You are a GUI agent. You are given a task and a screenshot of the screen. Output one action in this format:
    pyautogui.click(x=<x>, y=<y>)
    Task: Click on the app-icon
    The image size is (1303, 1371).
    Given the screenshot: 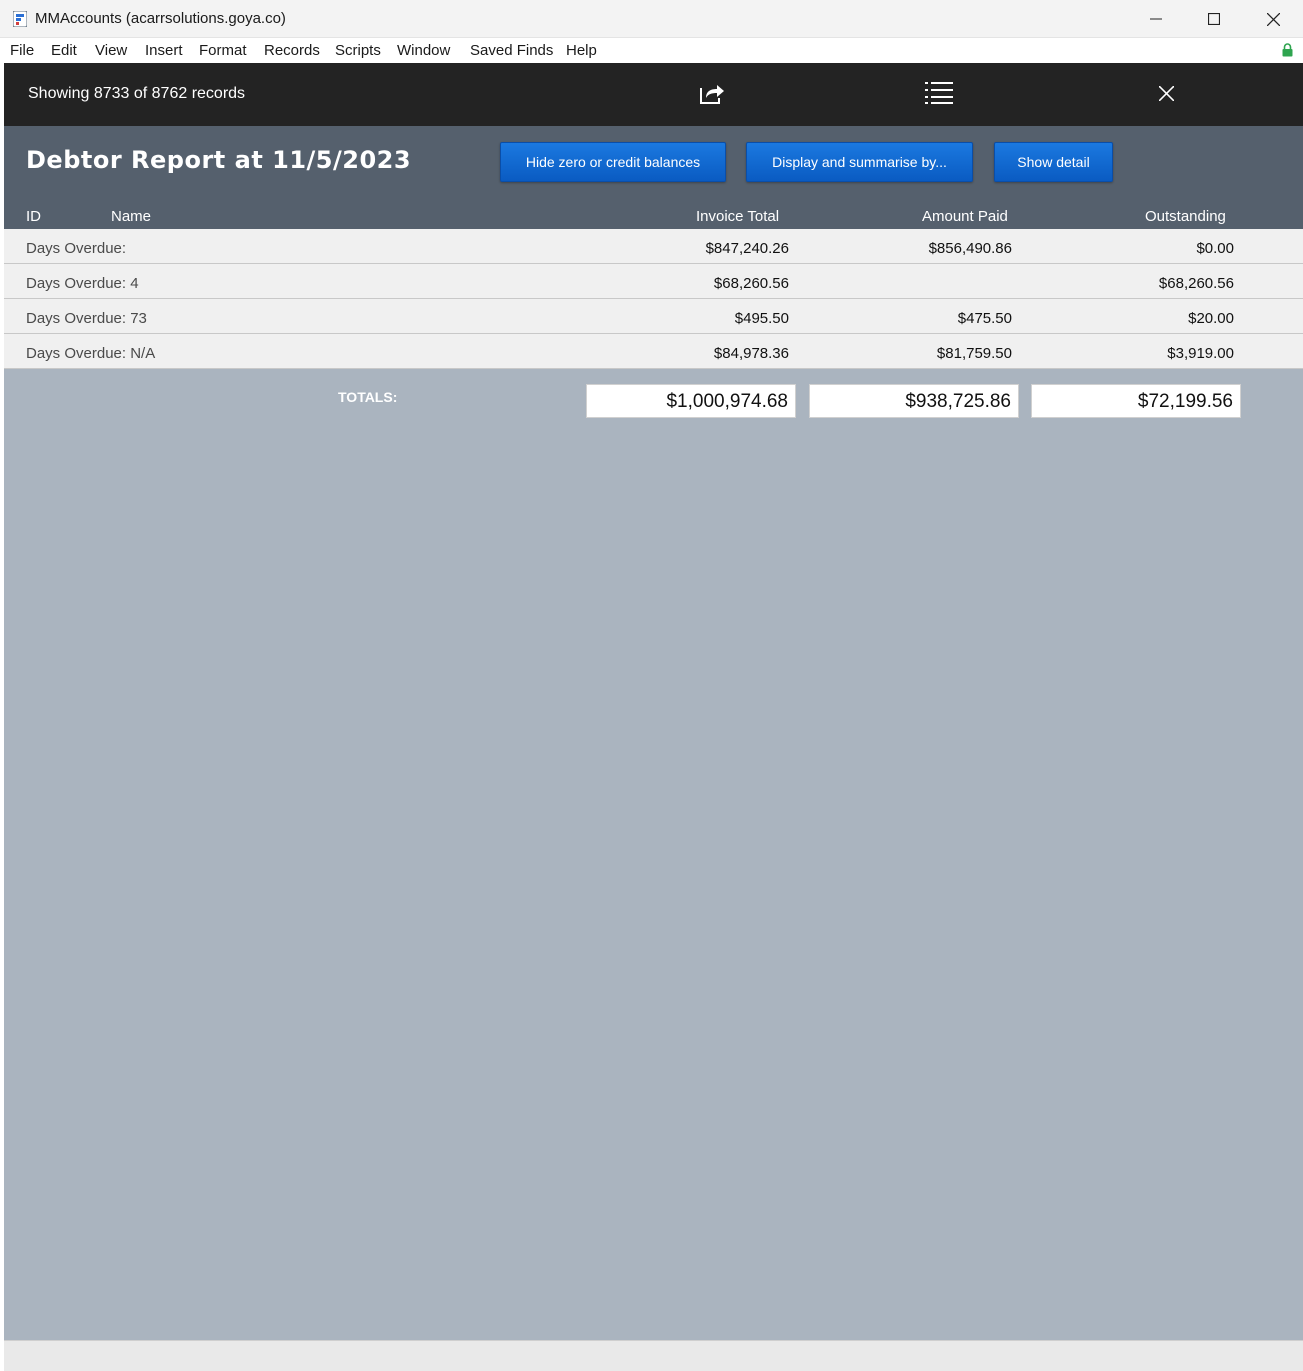 What is the action you would take?
    pyautogui.click(x=20, y=19)
    